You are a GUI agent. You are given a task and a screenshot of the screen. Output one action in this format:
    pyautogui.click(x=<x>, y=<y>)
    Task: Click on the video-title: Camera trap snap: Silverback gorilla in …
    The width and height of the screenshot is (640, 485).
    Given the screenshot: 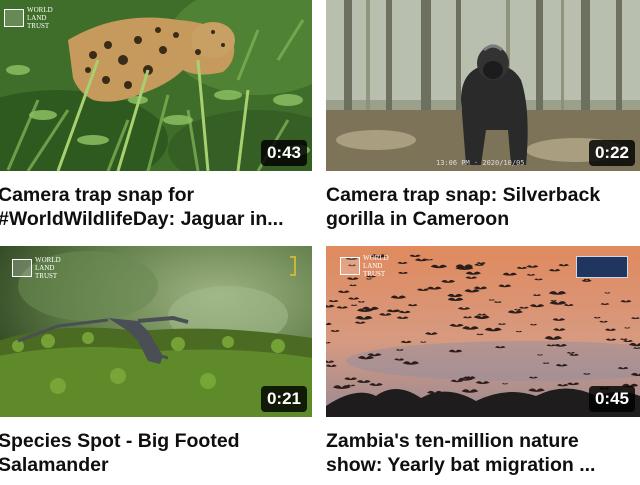 What is the action you would take?
    pyautogui.click(x=483, y=207)
    